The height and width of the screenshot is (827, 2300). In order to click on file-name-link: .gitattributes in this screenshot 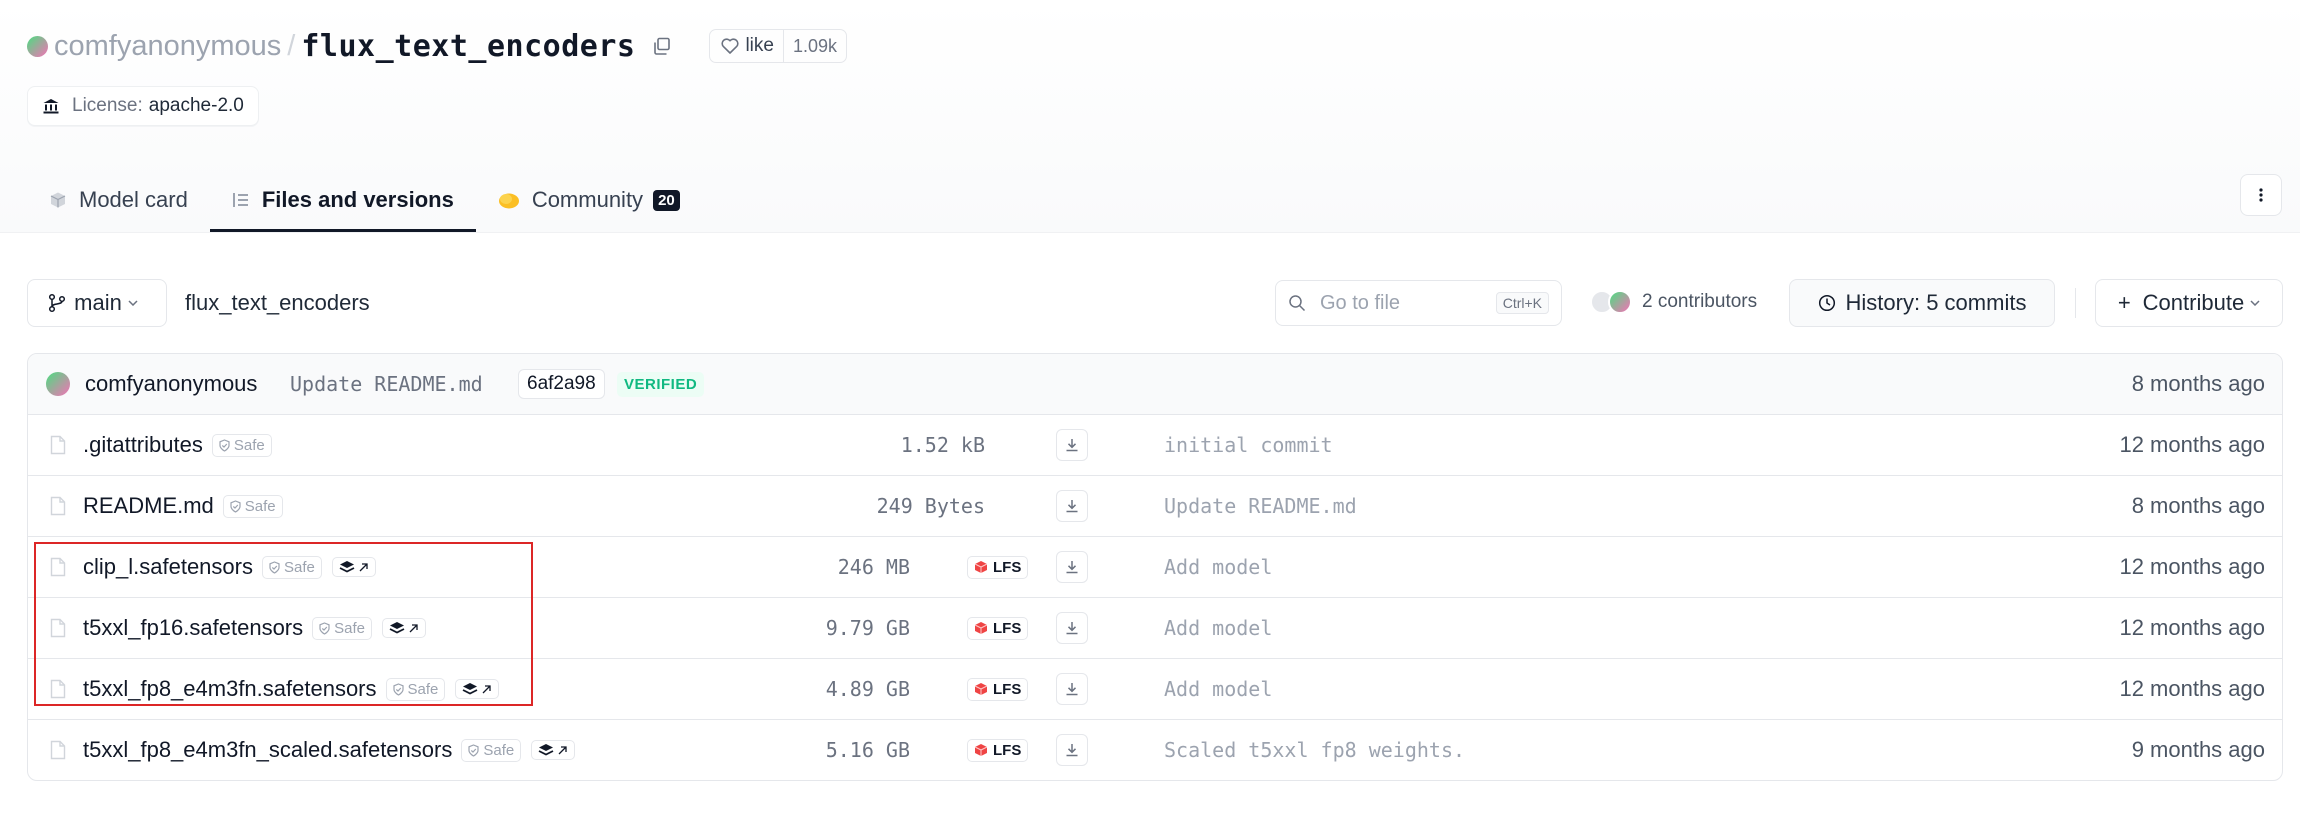, I will do `click(143, 445)`.